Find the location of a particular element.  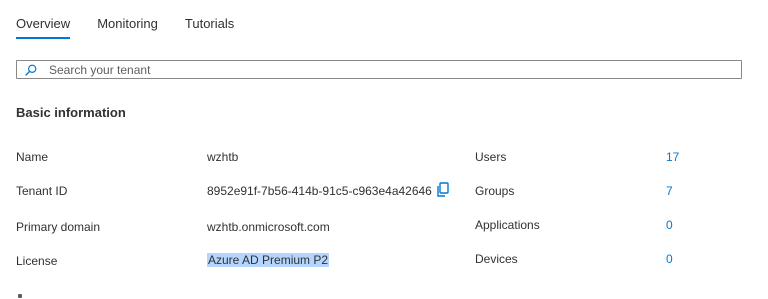

applications-label: Applications is located at coordinates (507, 225).